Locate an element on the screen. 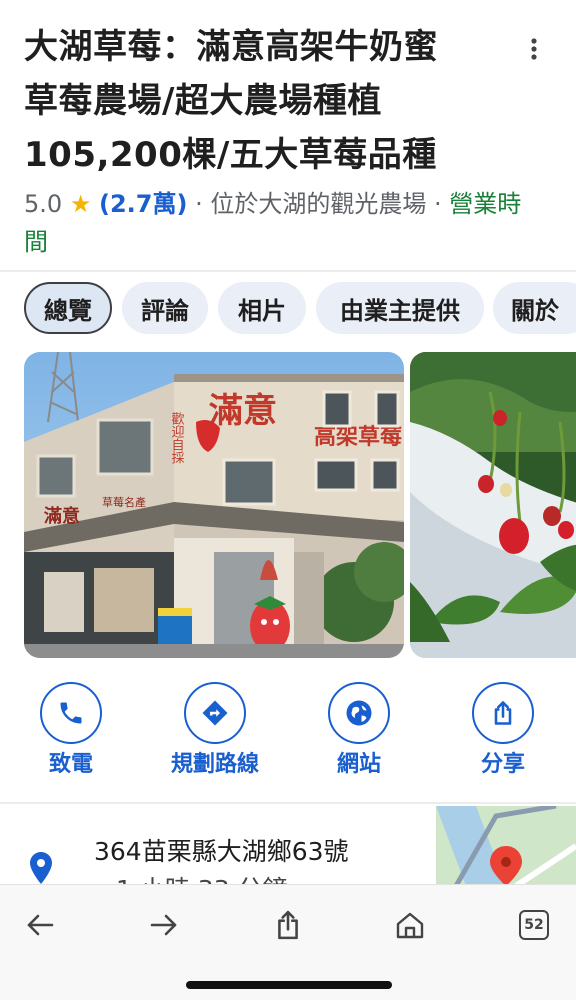  map-thumbnail is located at coordinates (506, 846).